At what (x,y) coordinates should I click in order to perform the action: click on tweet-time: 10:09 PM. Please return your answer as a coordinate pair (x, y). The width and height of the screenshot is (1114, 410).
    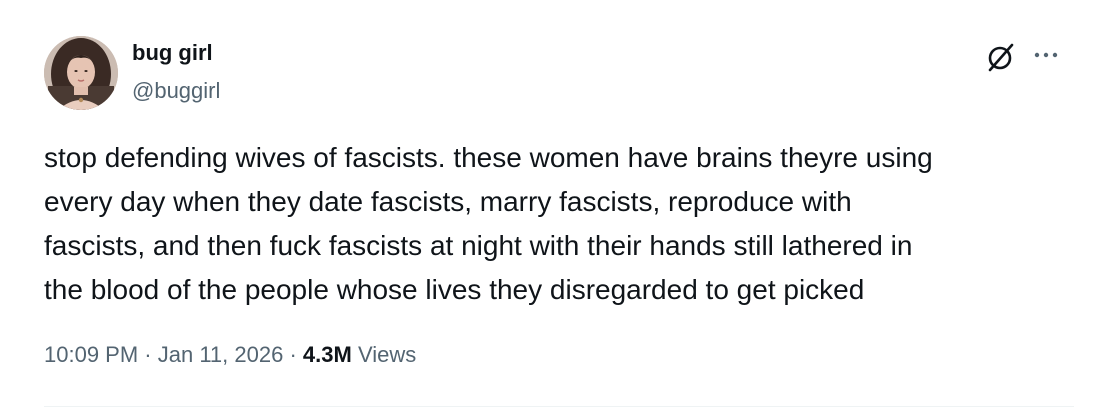
    Looking at the image, I should click on (91, 354).